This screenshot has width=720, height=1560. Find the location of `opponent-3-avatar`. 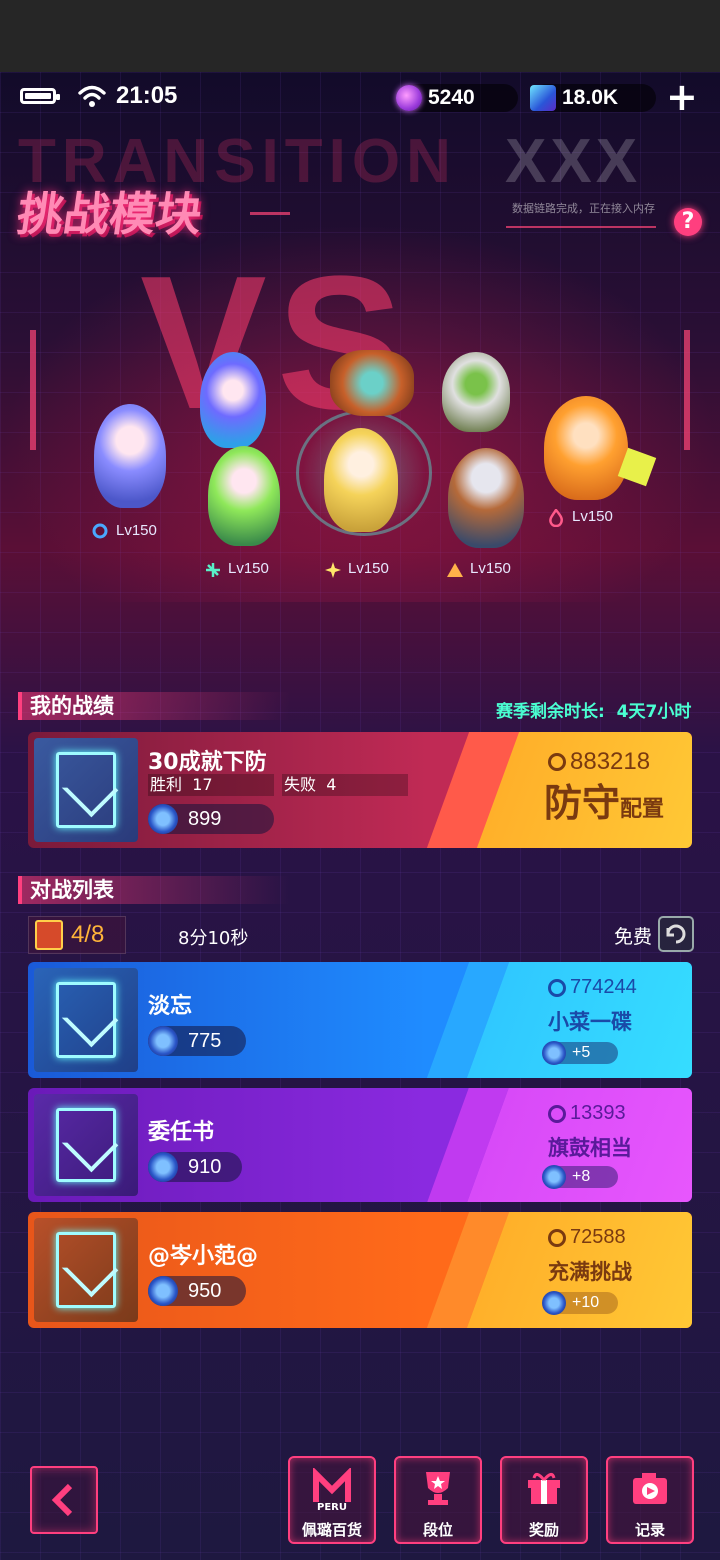

opponent-3-avatar is located at coordinates (86, 1270).